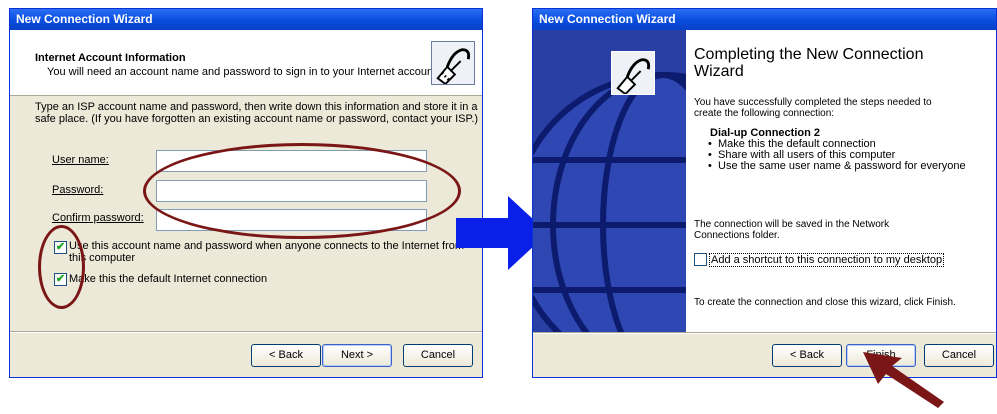  I want to click on completion-heading-line1: Completing the New Connection, so click(809, 54).